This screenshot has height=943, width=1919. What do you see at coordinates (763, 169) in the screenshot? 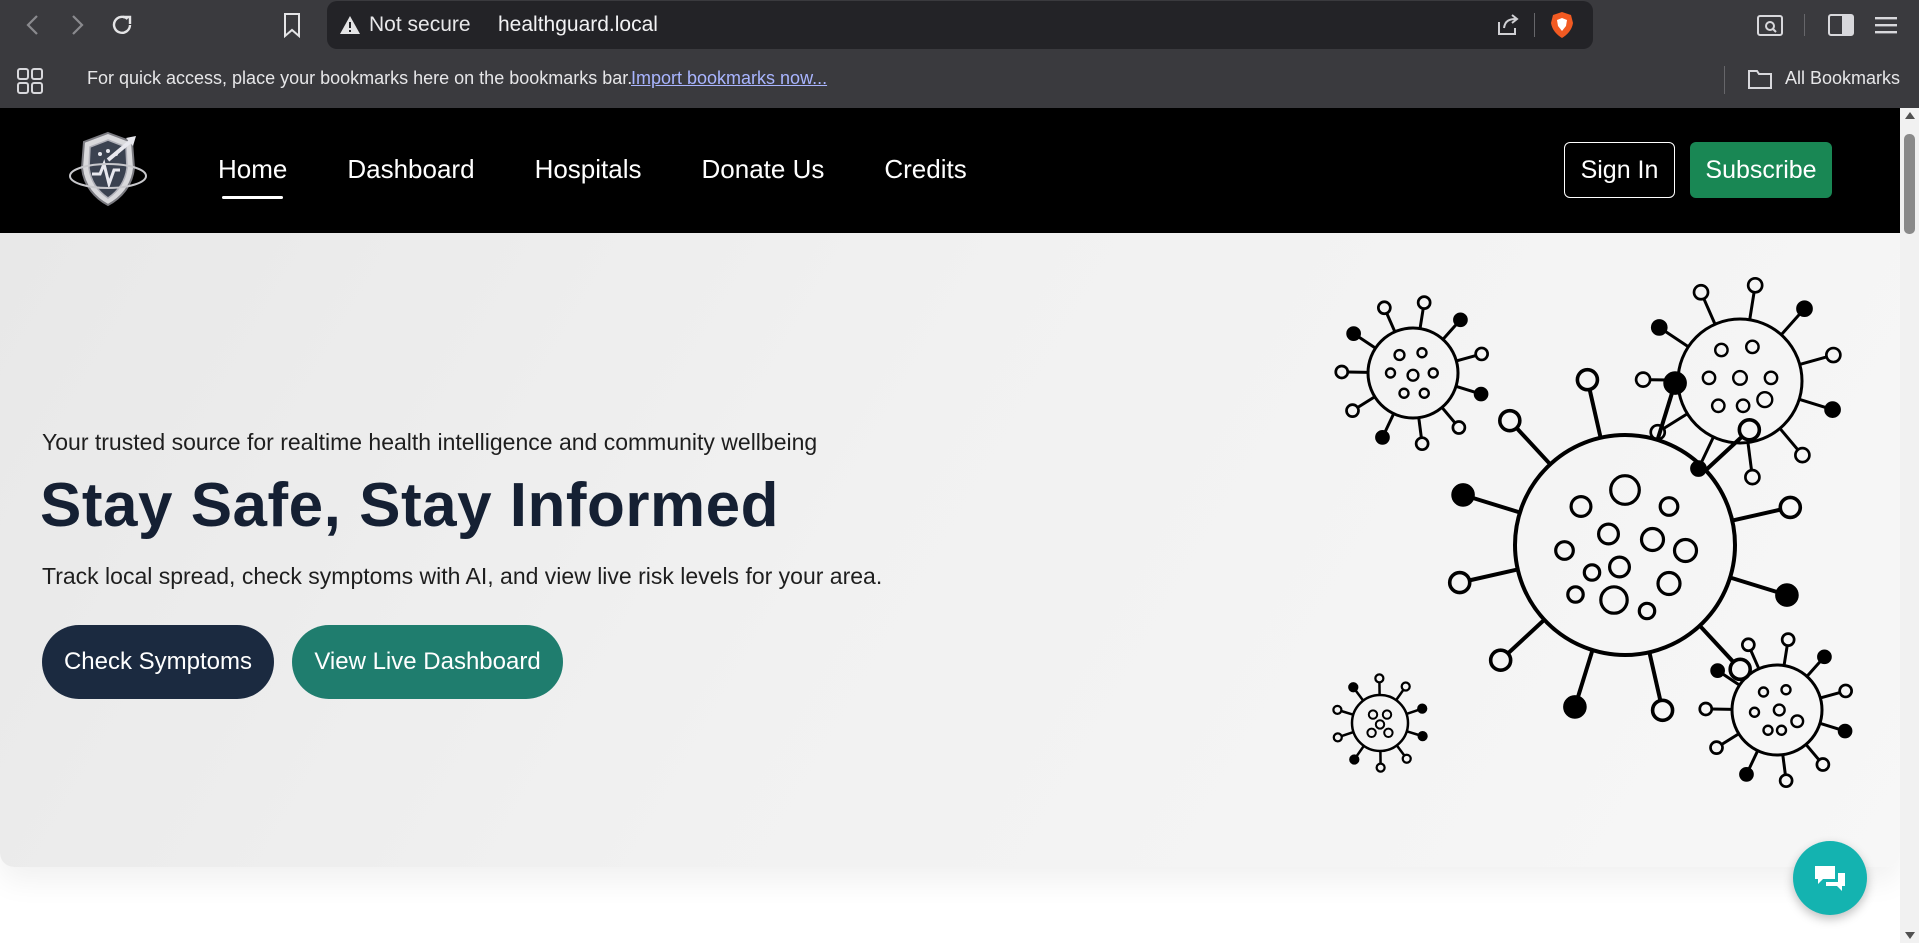
I see `nav-donate-us: Donate Us` at bounding box center [763, 169].